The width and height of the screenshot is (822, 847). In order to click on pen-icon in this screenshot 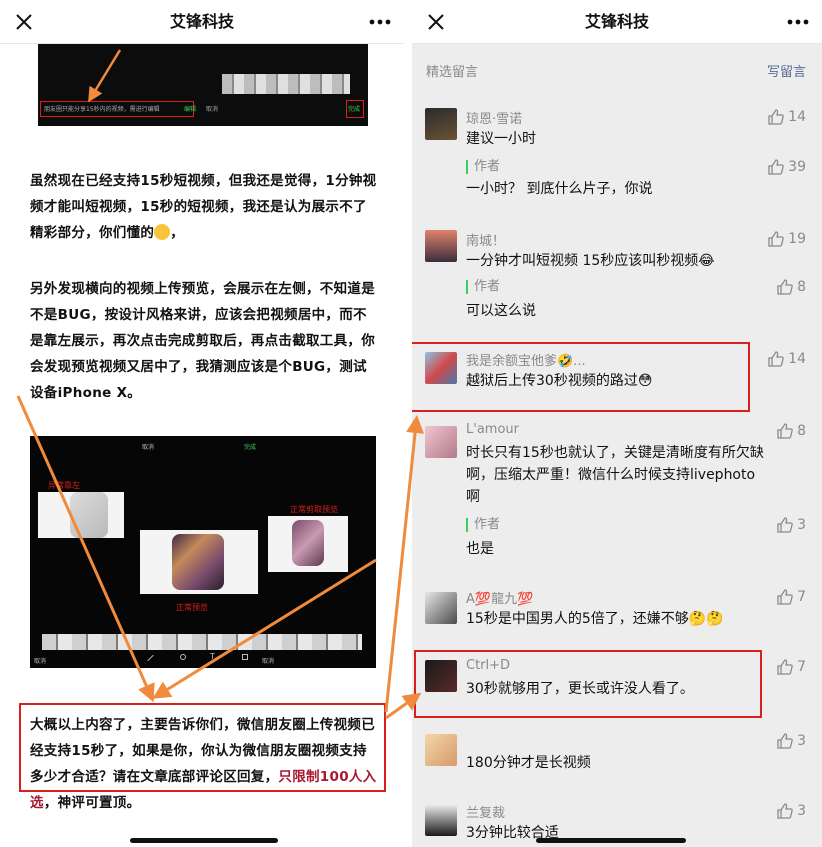, I will do `click(150, 658)`.